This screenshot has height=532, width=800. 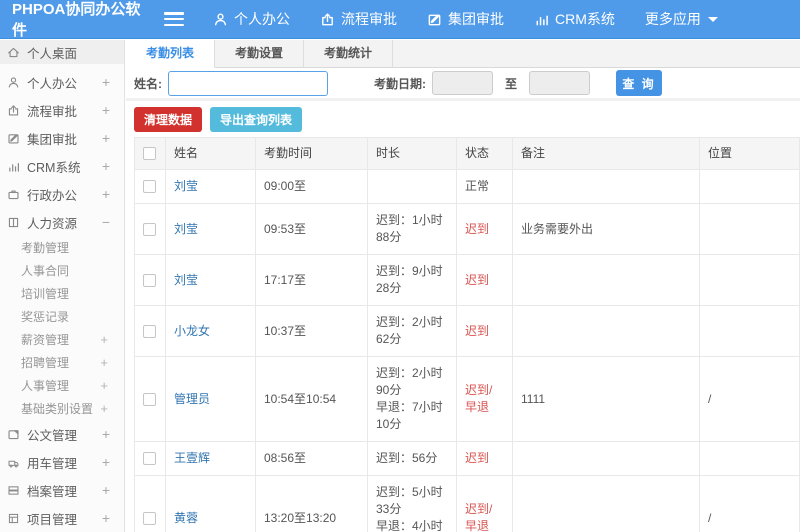 I want to click on note-cell: 业务需要外出, so click(x=606, y=229).